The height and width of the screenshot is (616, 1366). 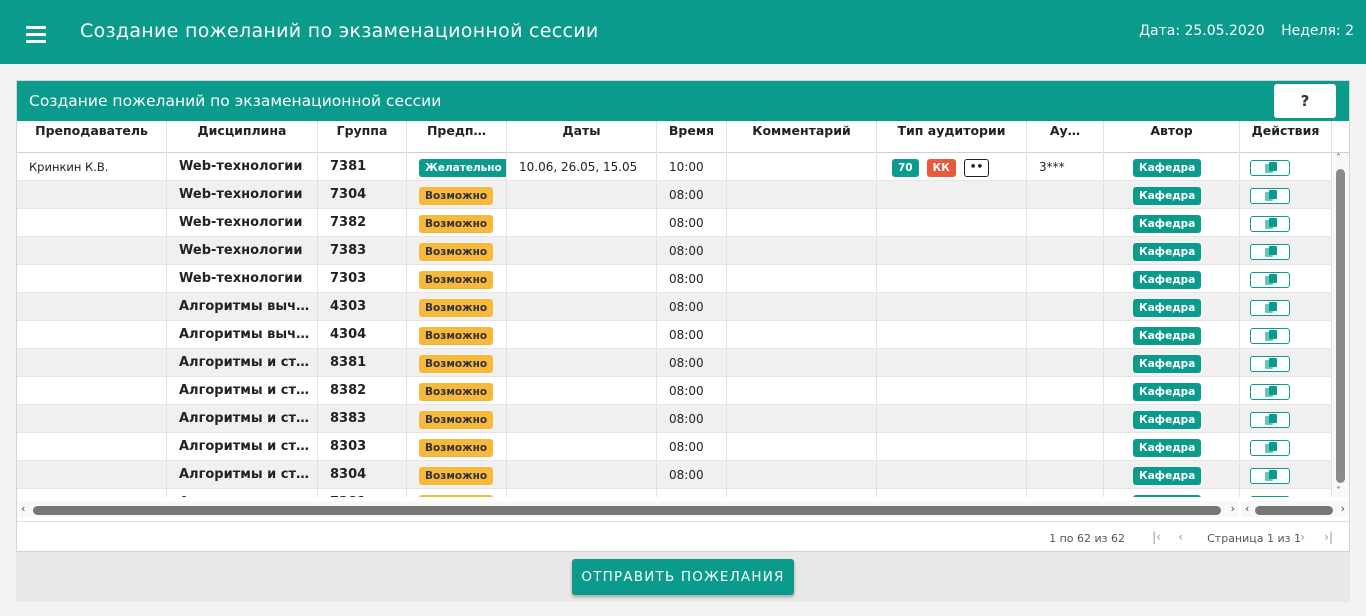 I want to click on table-row: Алгоритмы и стр… 8304 Возможно 08:00 Кафедра, so click(x=674, y=475).